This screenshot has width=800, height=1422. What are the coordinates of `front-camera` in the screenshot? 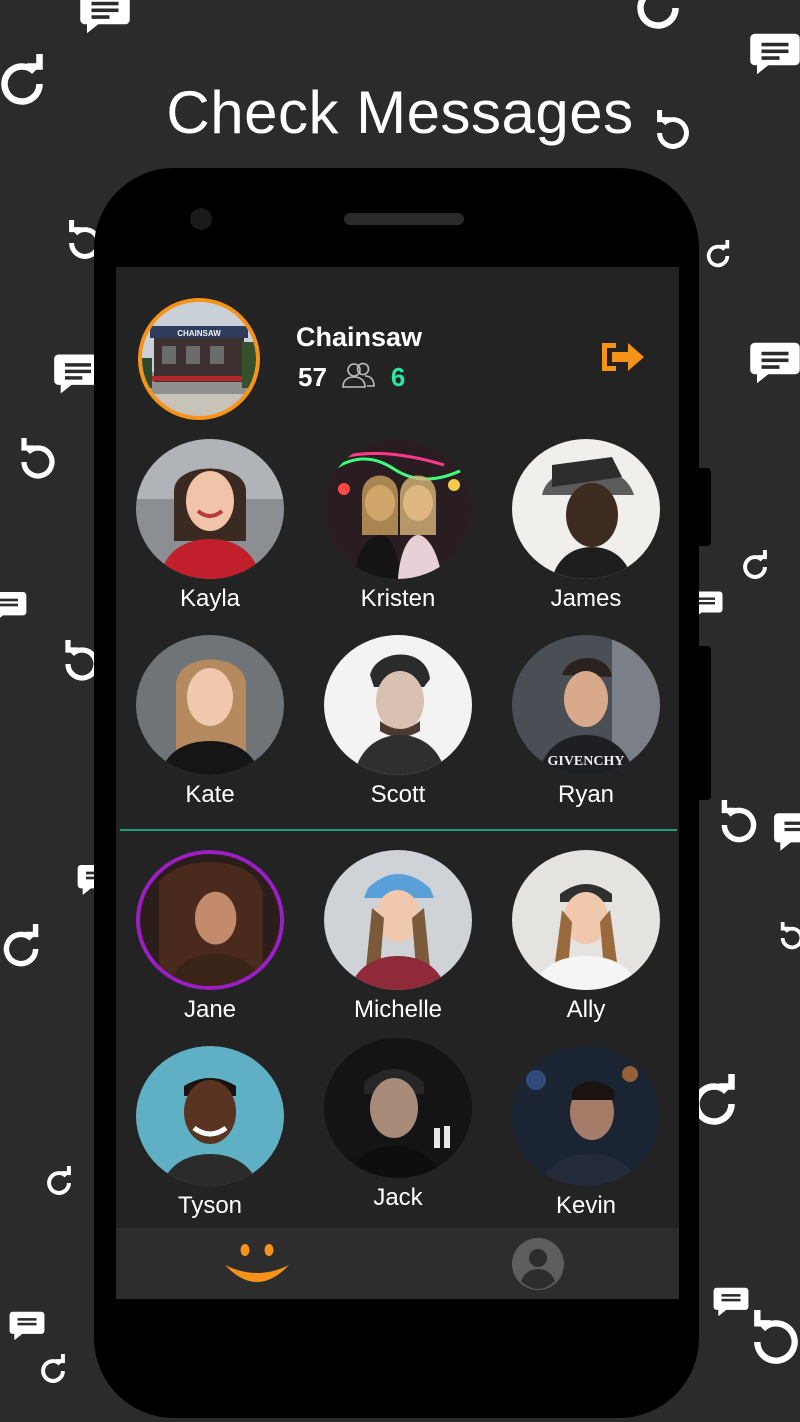 It's located at (201, 219).